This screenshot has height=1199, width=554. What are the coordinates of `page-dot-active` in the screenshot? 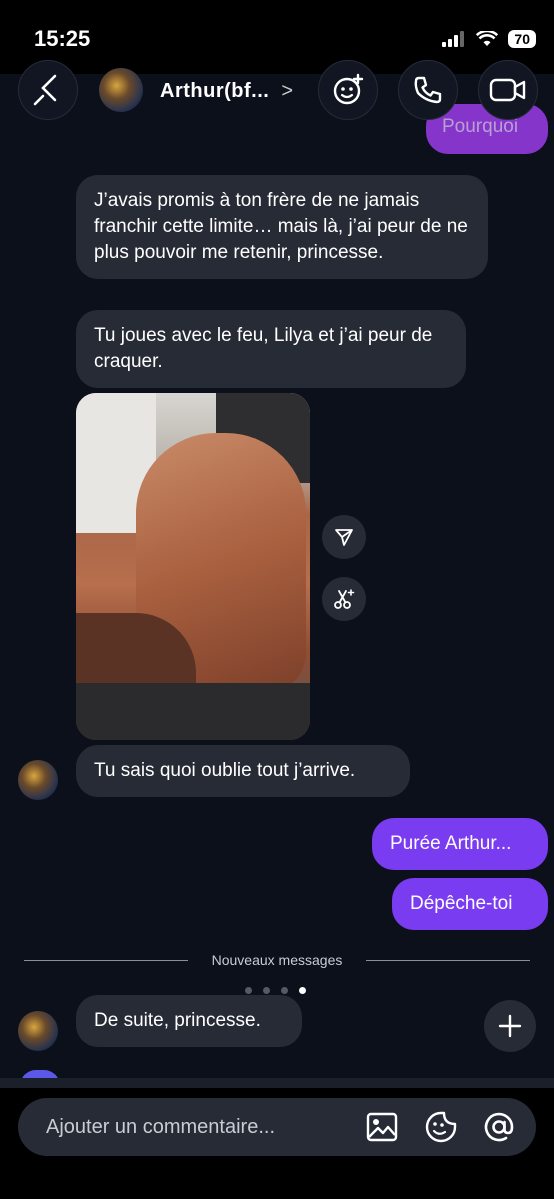 It's located at (302, 990).